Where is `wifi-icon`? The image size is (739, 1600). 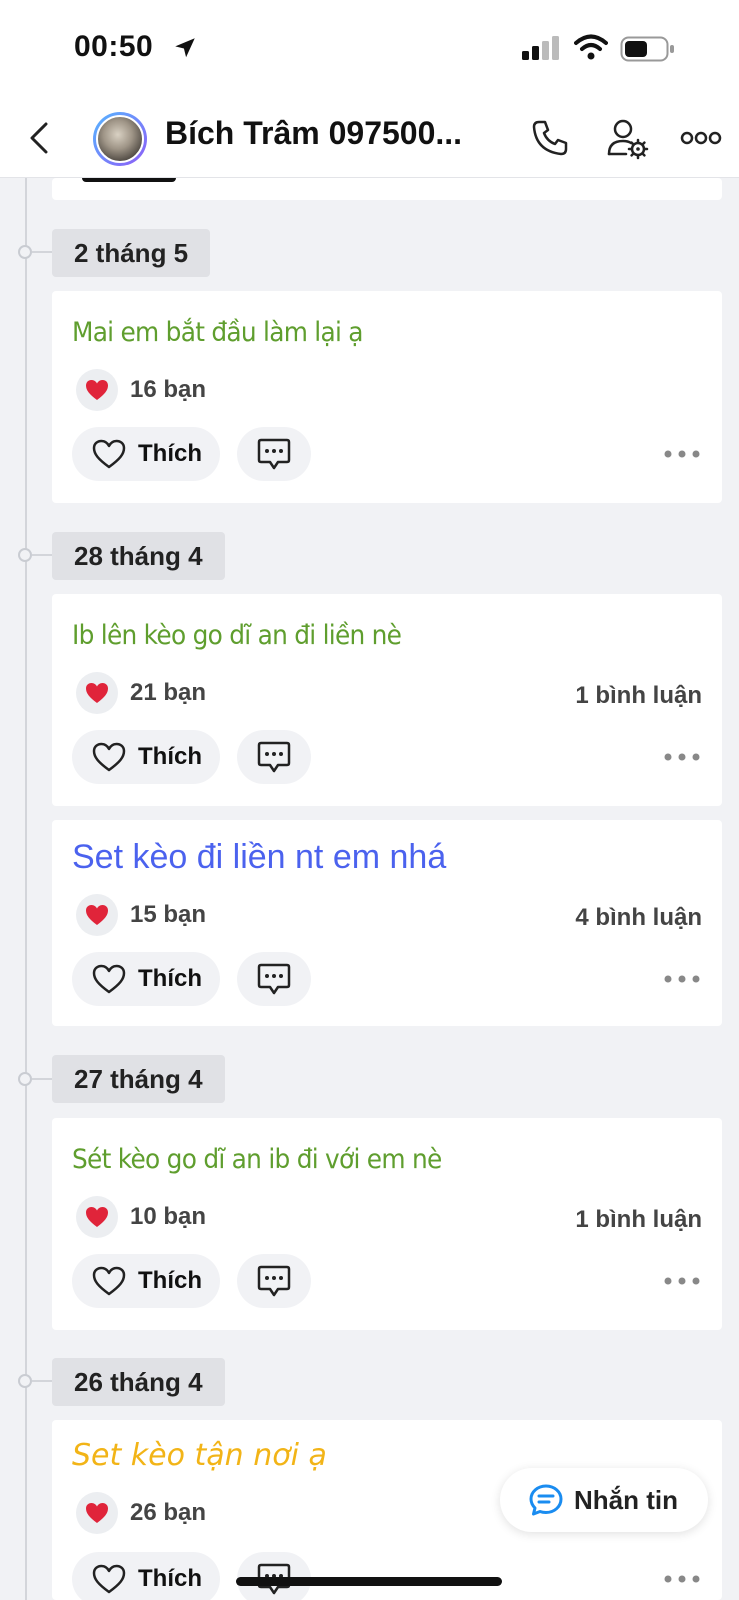
wifi-icon is located at coordinates (591, 47).